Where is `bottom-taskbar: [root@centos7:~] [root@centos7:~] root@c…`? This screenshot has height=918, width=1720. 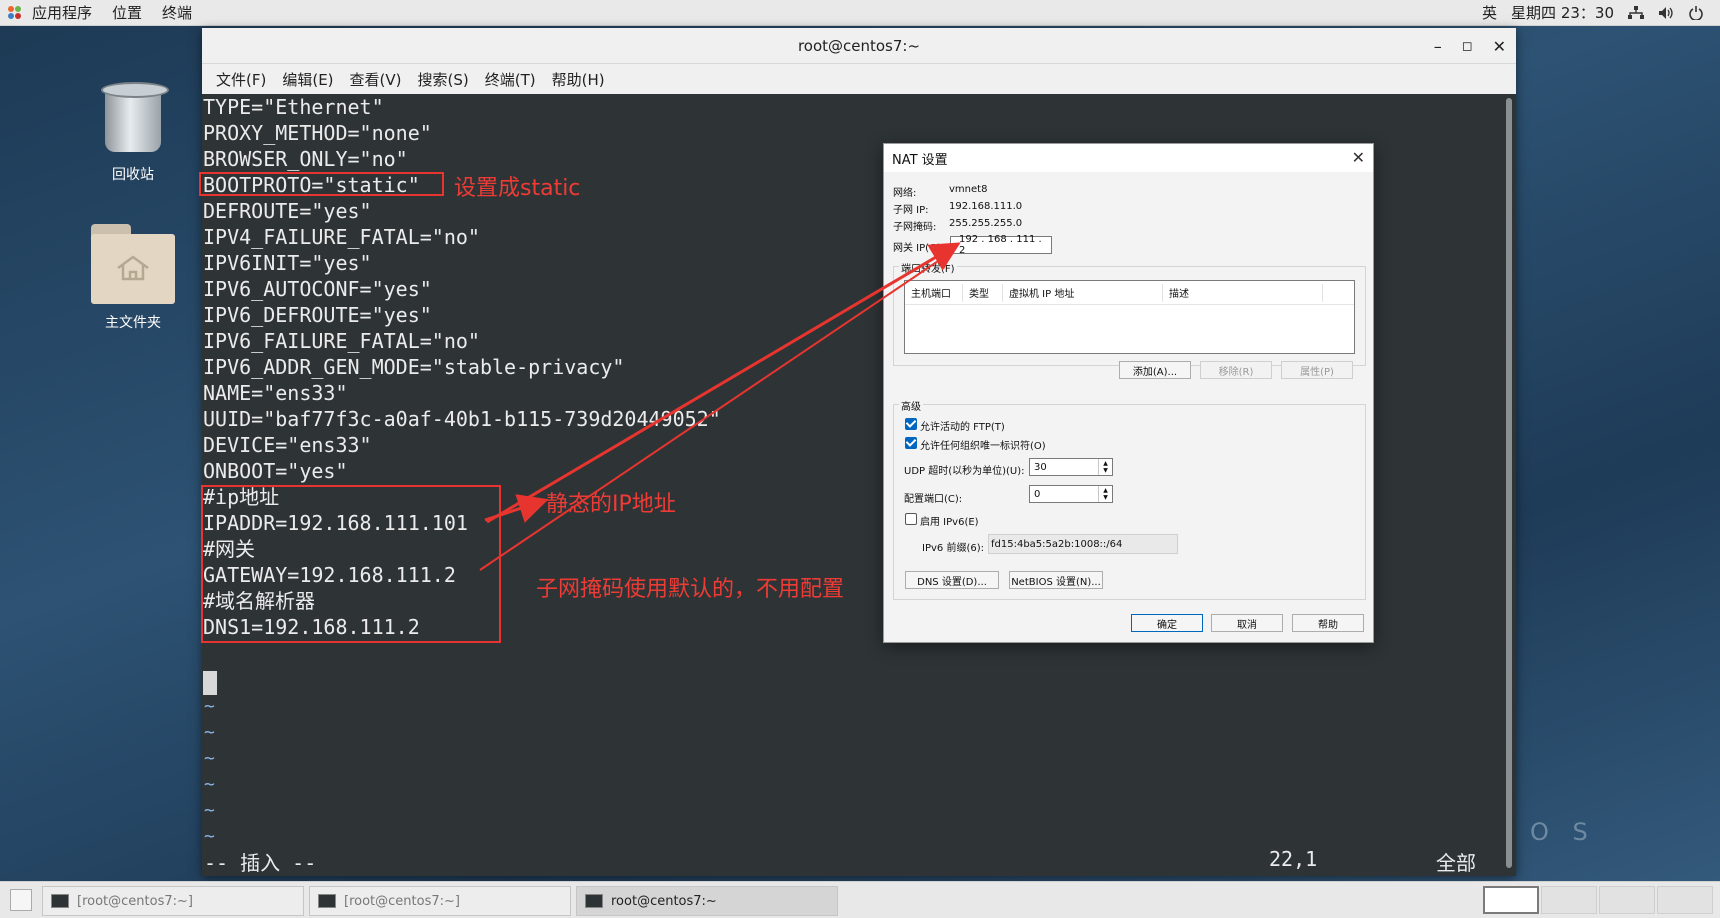
bottom-taskbar: [root@centos7:~] [root@centos7:~] root@c… is located at coordinates (860, 899).